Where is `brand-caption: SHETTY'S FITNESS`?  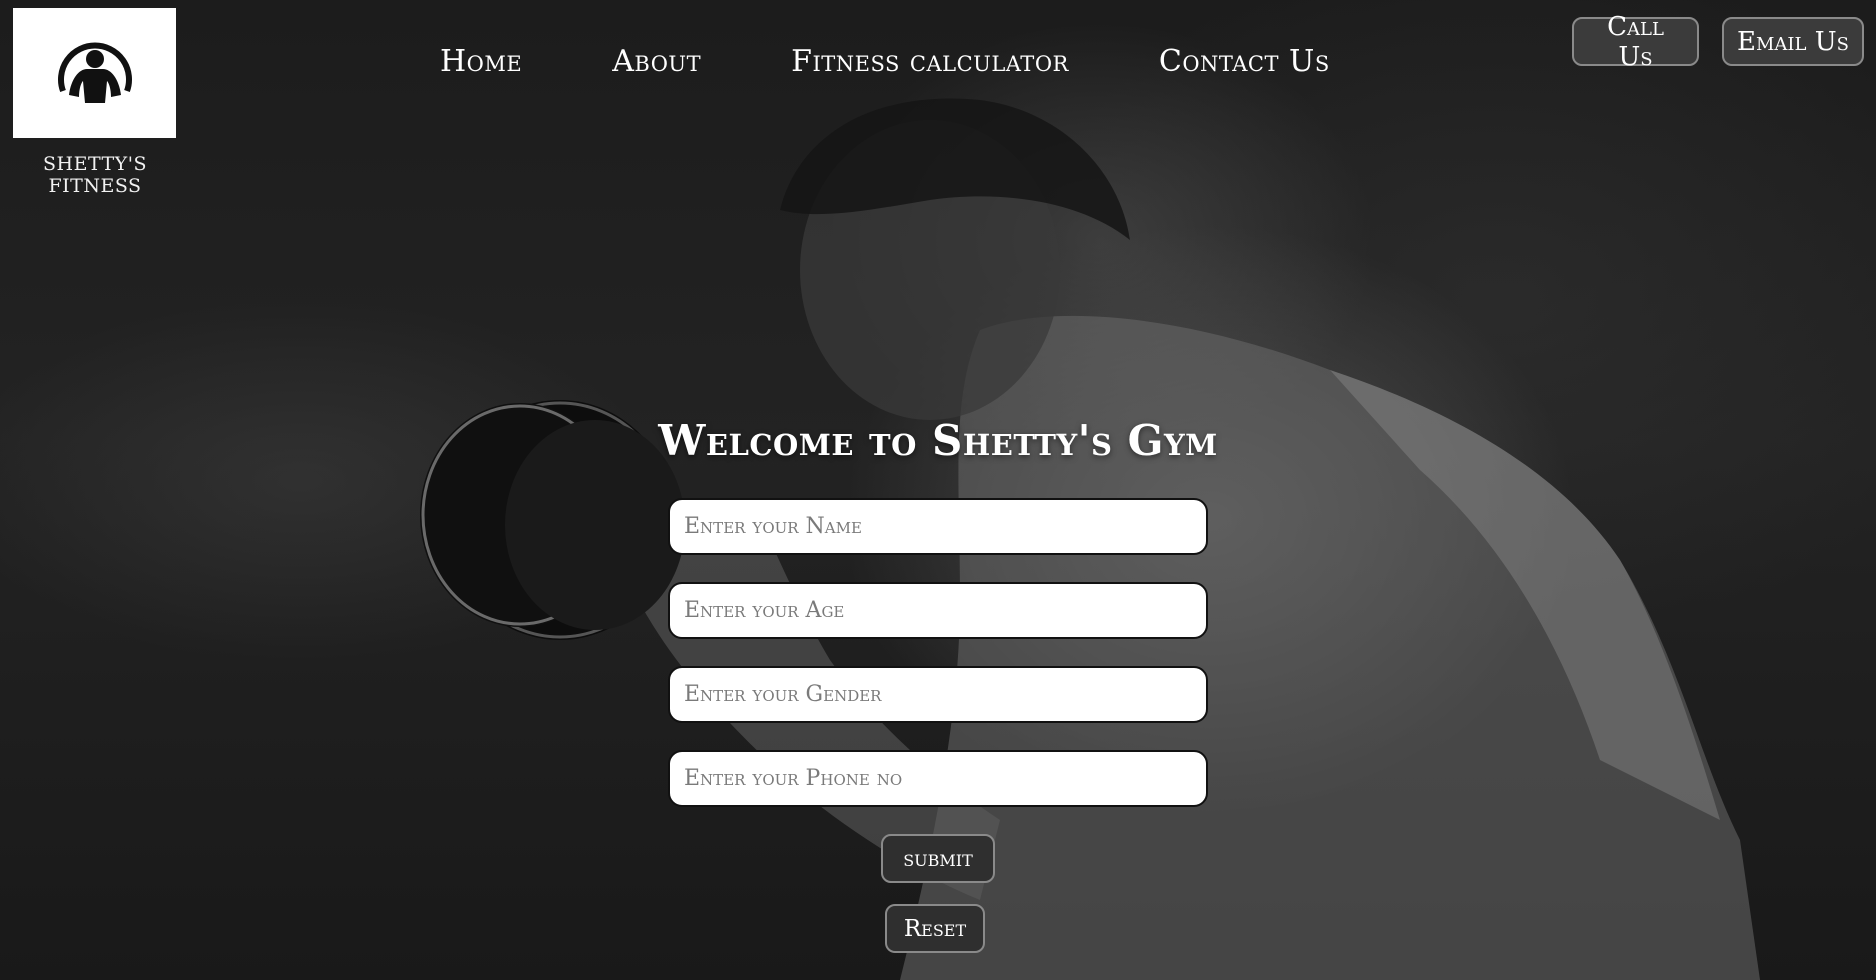
brand-caption: SHETTY'S FITNESS is located at coordinates (95, 175).